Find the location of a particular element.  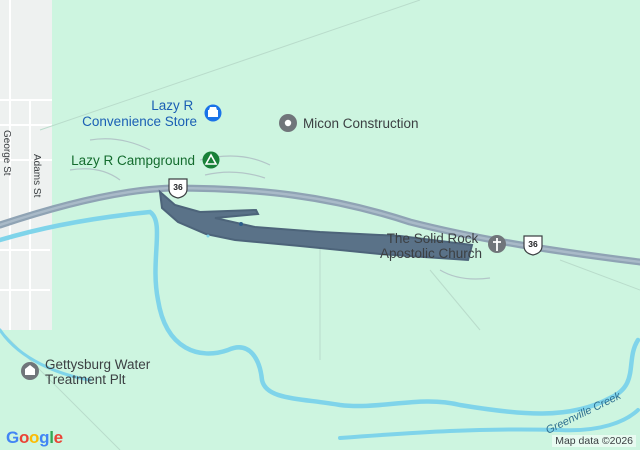

poi-lazy-r-store: Lazy R Convenience Store is located at coordinates (152, 113).